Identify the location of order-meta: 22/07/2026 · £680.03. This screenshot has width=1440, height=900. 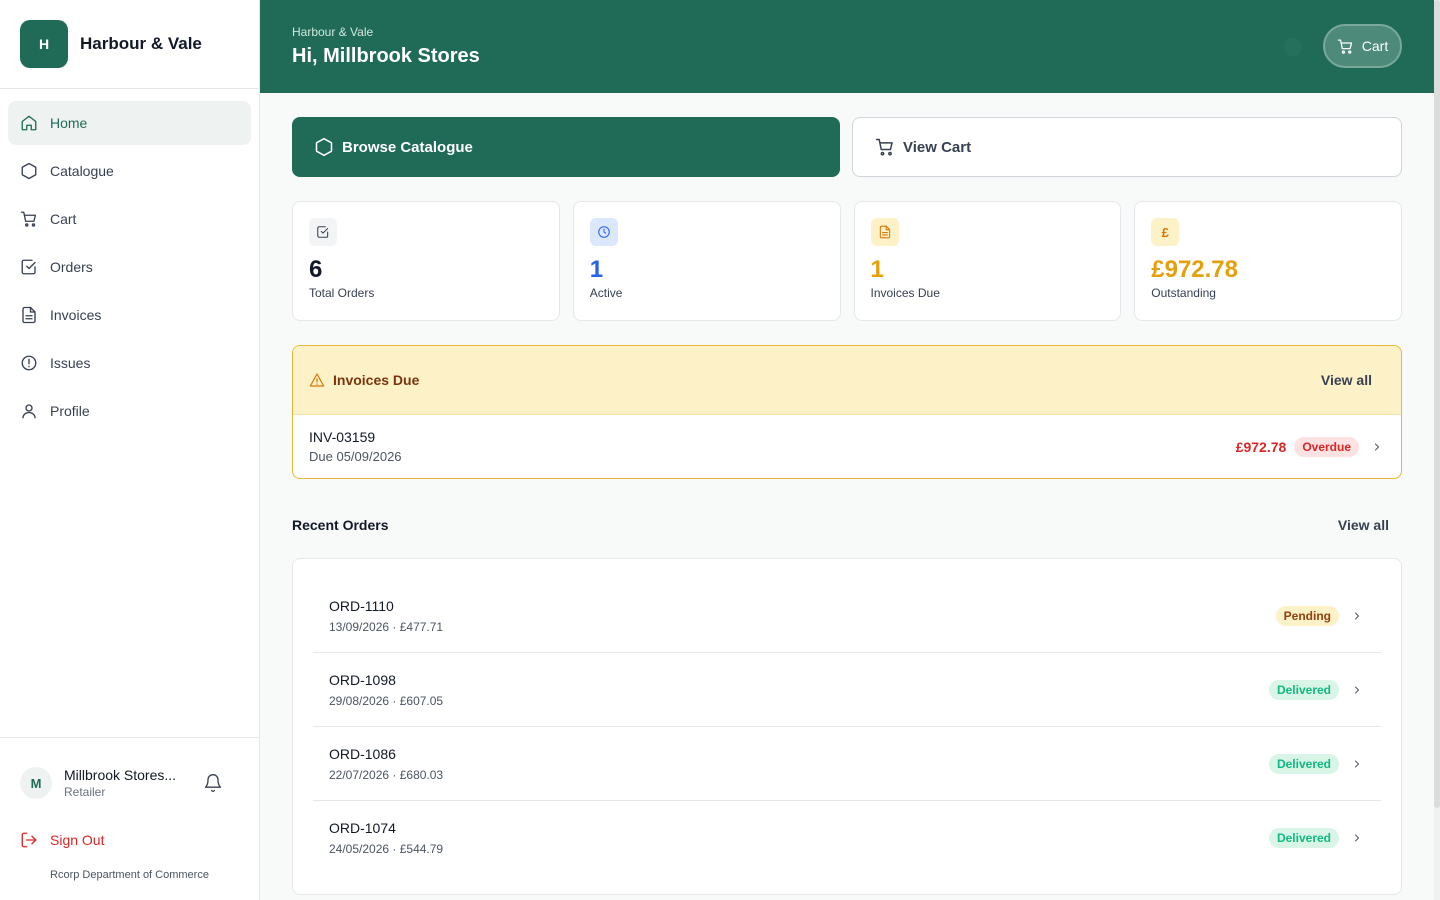
(386, 774).